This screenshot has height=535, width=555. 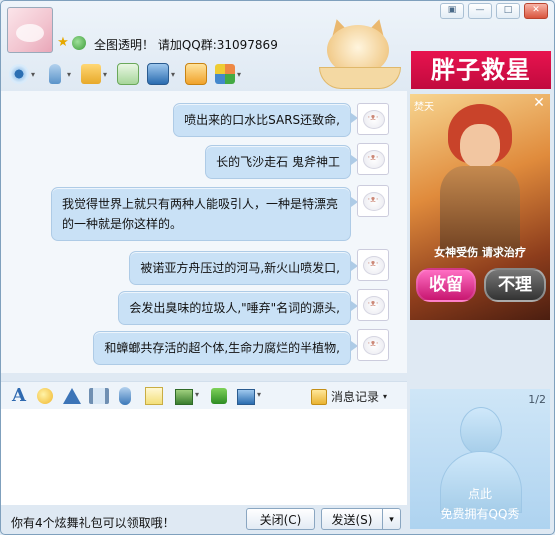 I want to click on message-item: 和蟑螂共存活的超个体,生命力腐烂的半植物,, so click(x=222, y=348).